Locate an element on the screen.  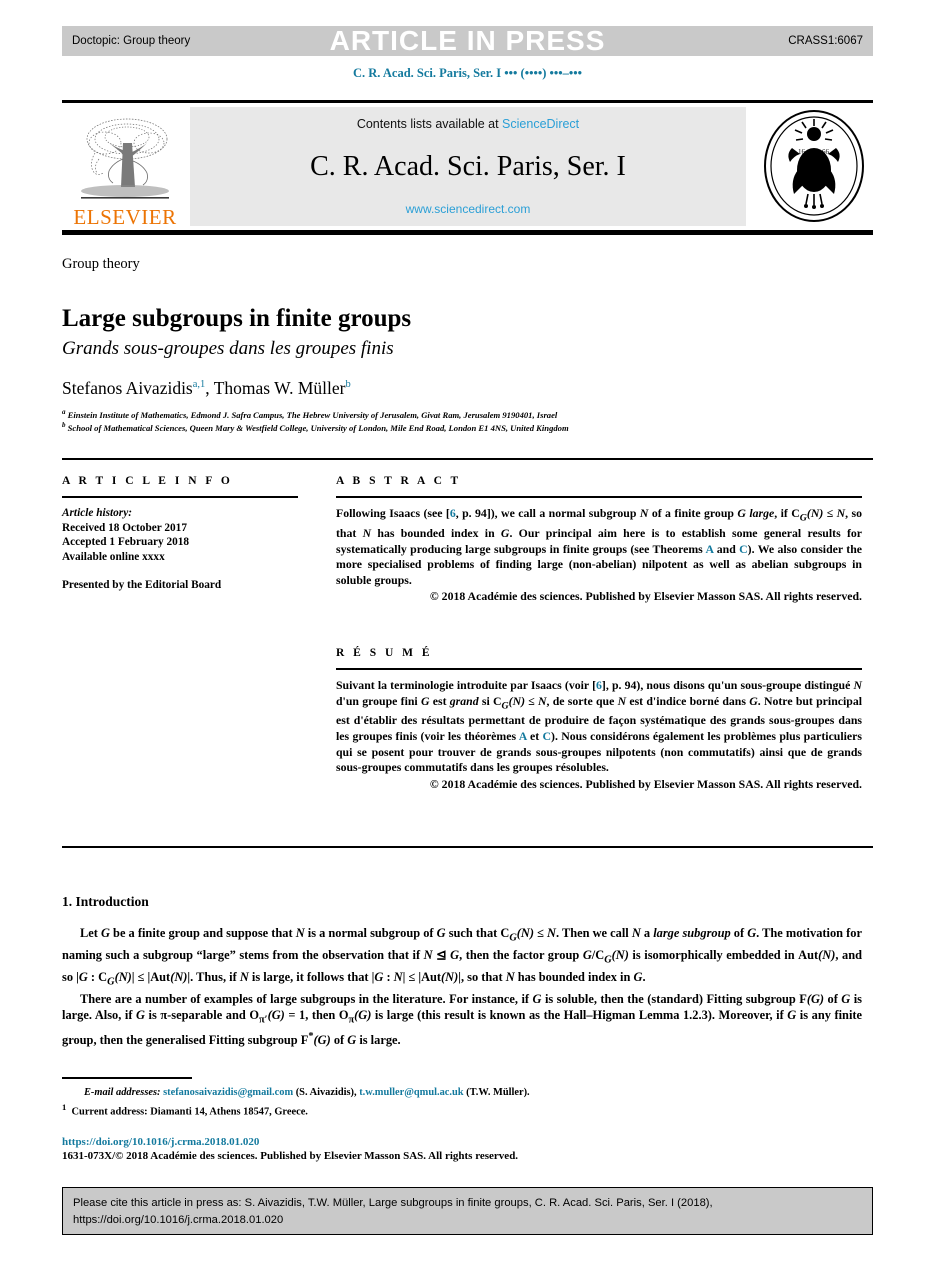
abstract-sym-c-sub: G is located at coordinates (803, 518).